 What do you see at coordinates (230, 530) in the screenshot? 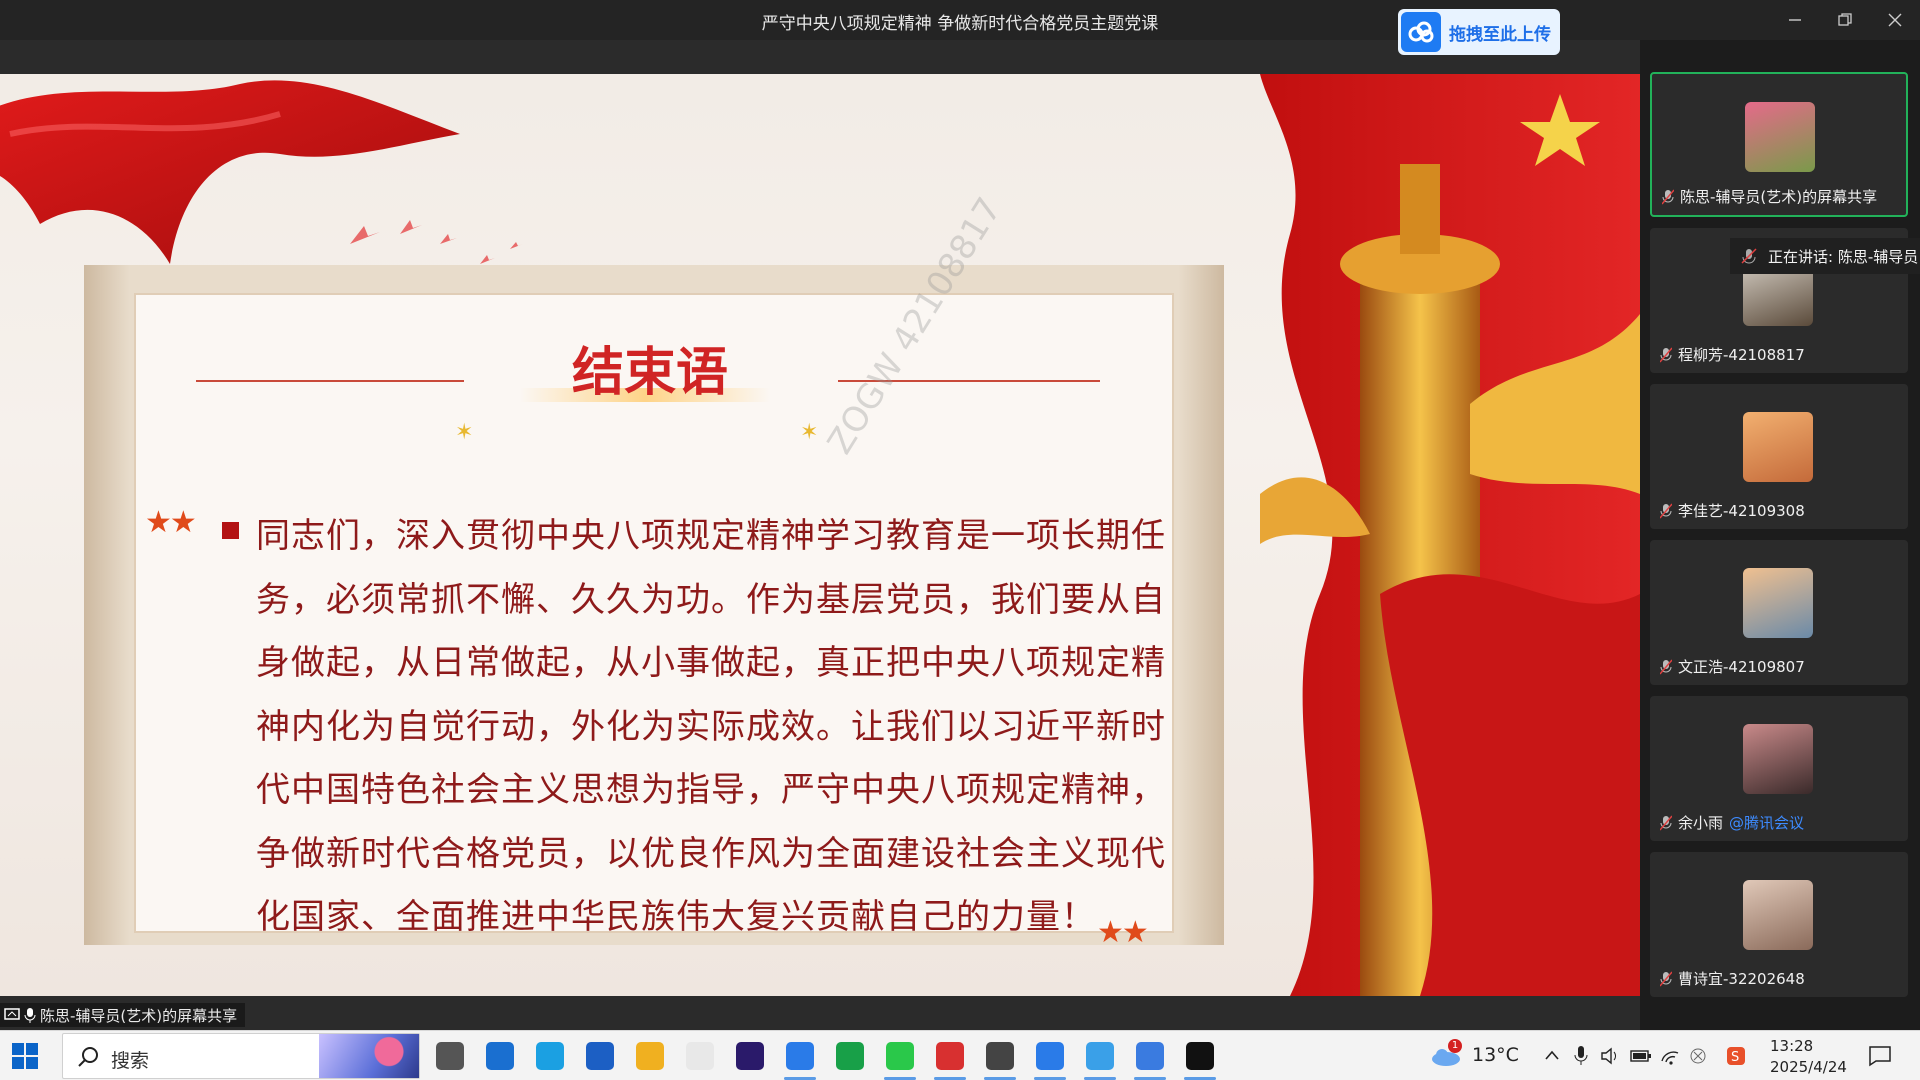
I see `bullet-square` at bounding box center [230, 530].